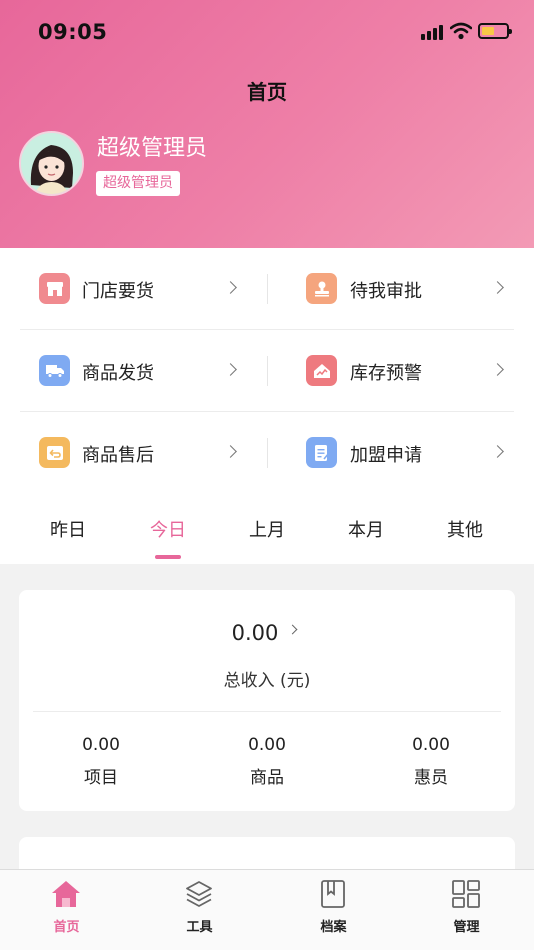  Describe the element at coordinates (333, 910) in the screenshot. I see `tabbar-item-archive: 档案` at that location.